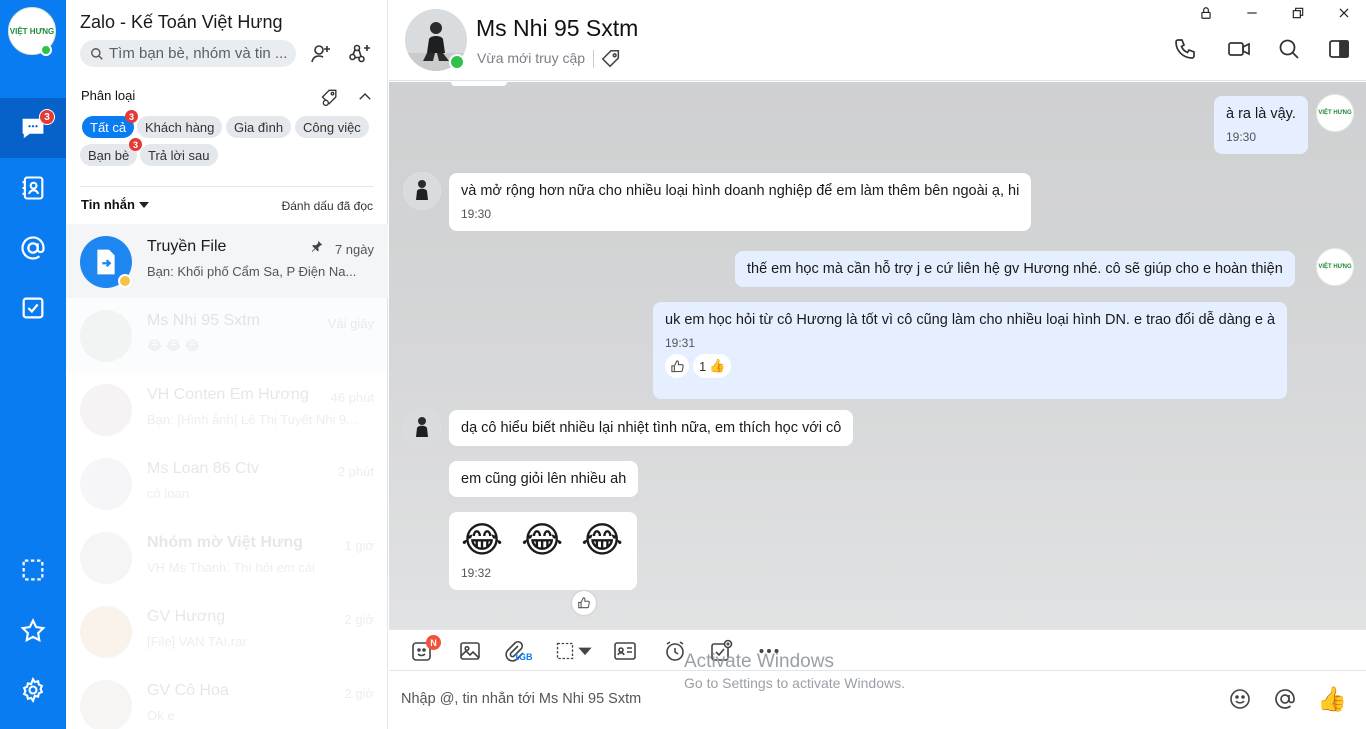  What do you see at coordinates (1261, 125) in the screenshot?
I see `message-bubble-outgoing: à ra là vậy. 19:30` at bounding box center [1261, 125].